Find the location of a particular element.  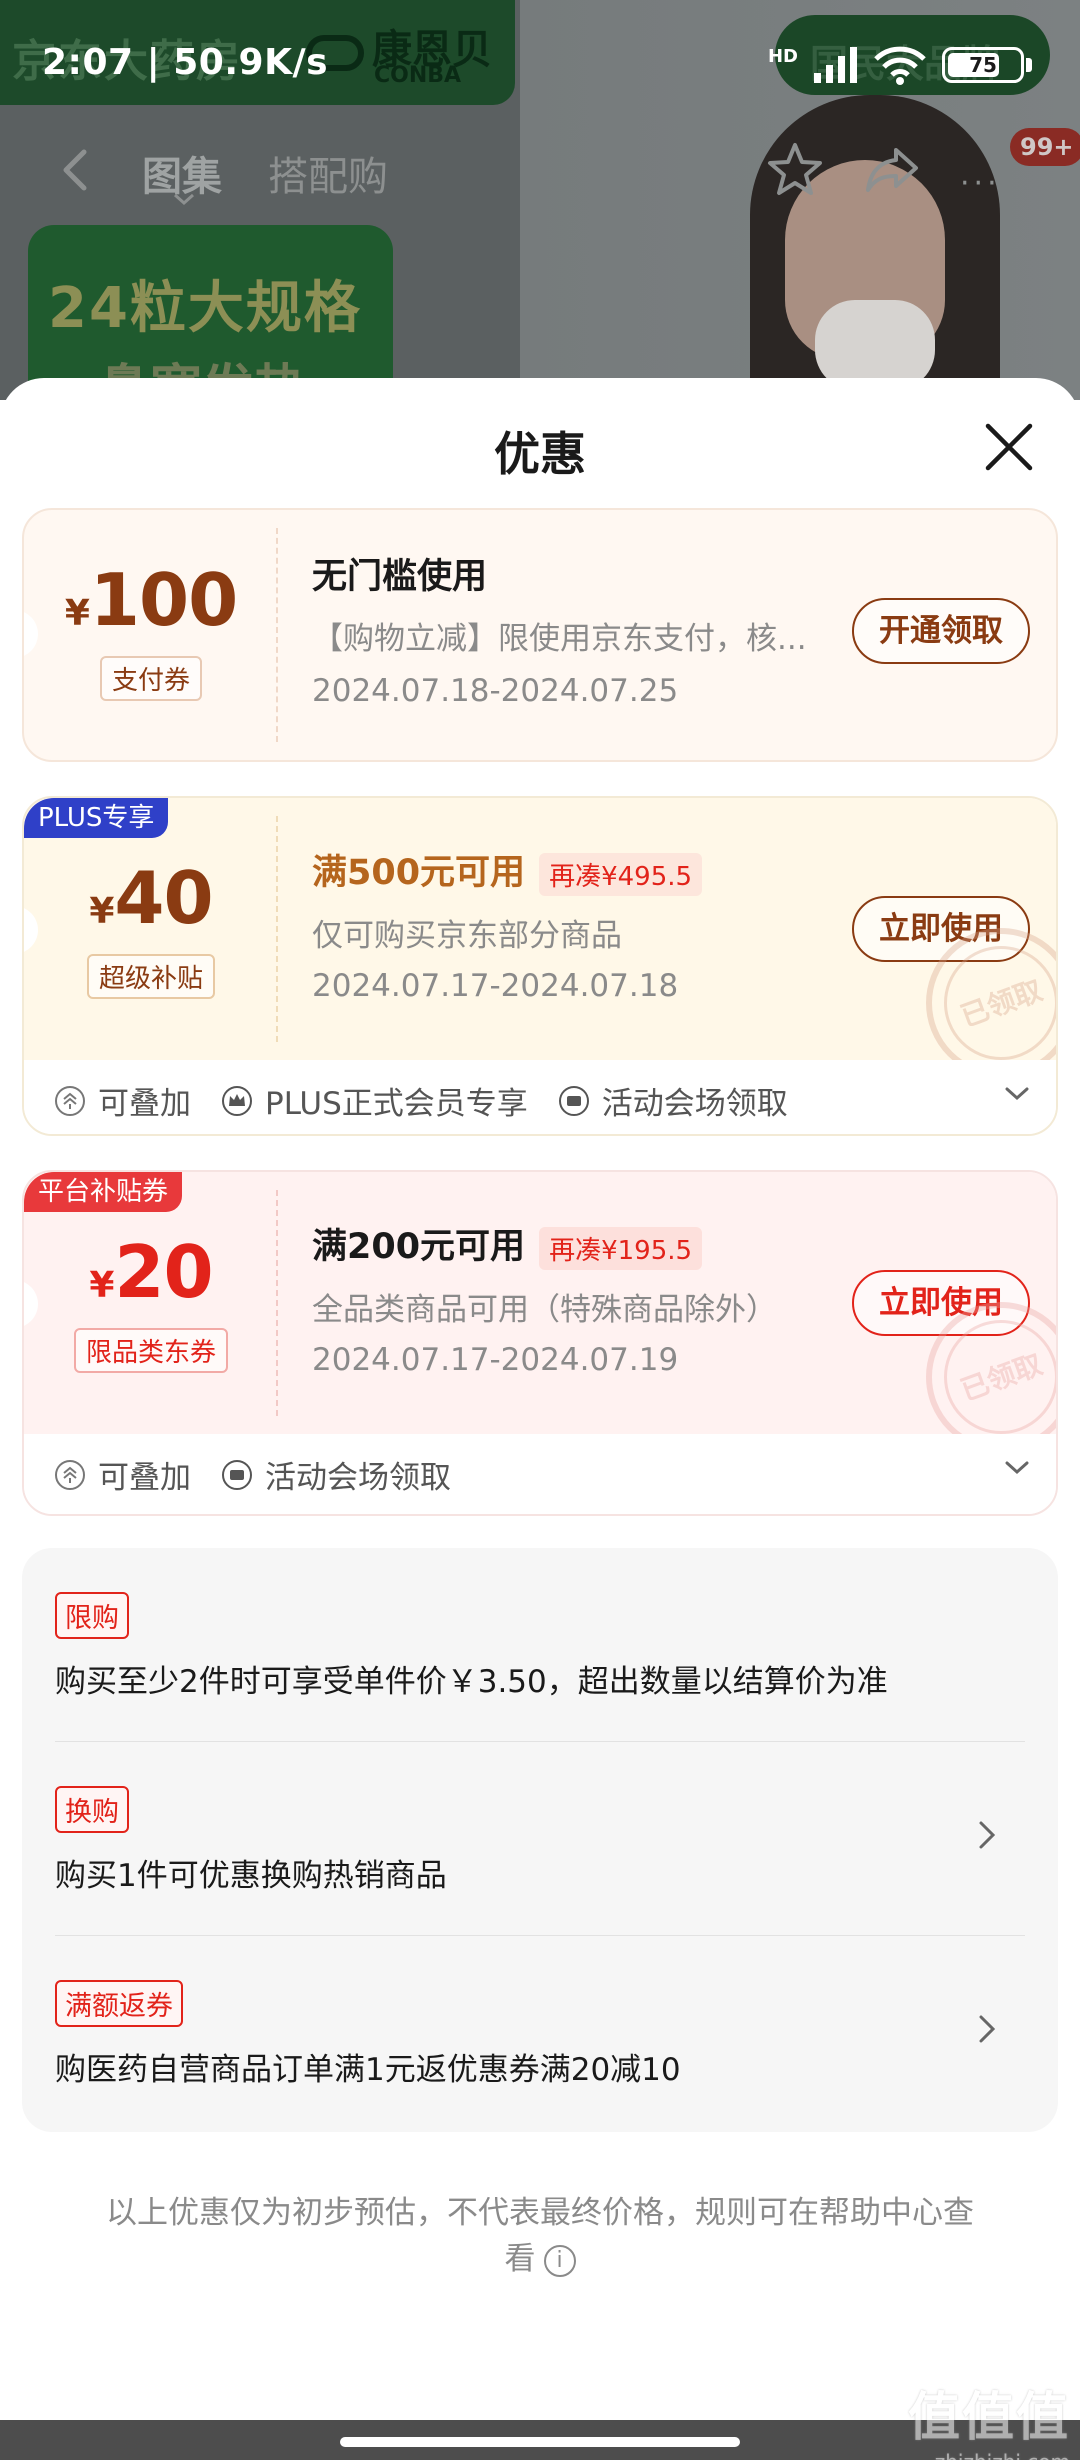

coupon-footer: 可叠加 活动会场领取 is located at coordinates (540, 1474).